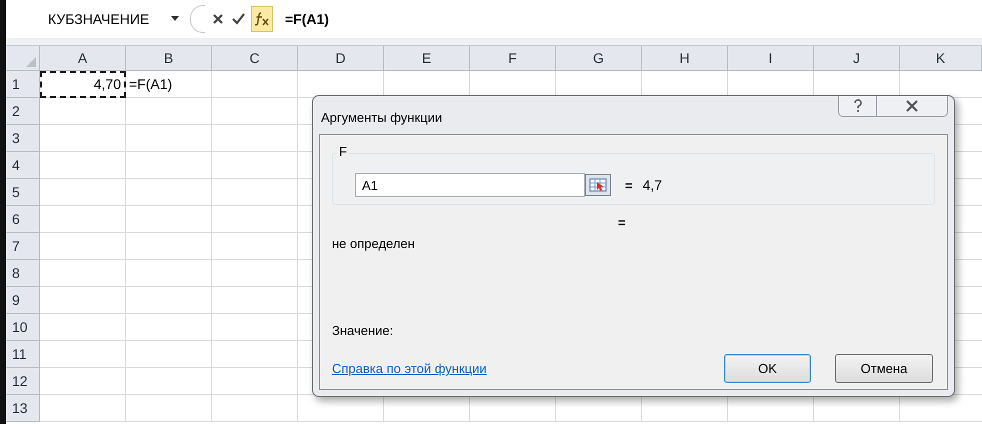 The image size is (982, 424). I want to click on table-cell: 4,70, so click(83, 84).